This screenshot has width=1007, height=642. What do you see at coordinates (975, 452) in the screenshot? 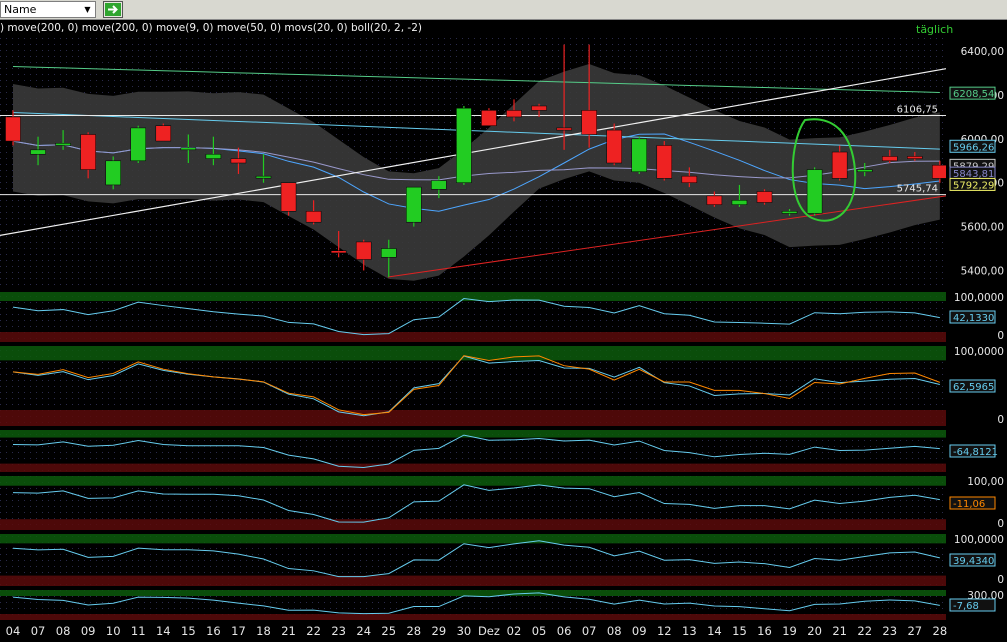
I see `panel-value-label: -64,8121` at bounding box center [975, 452].